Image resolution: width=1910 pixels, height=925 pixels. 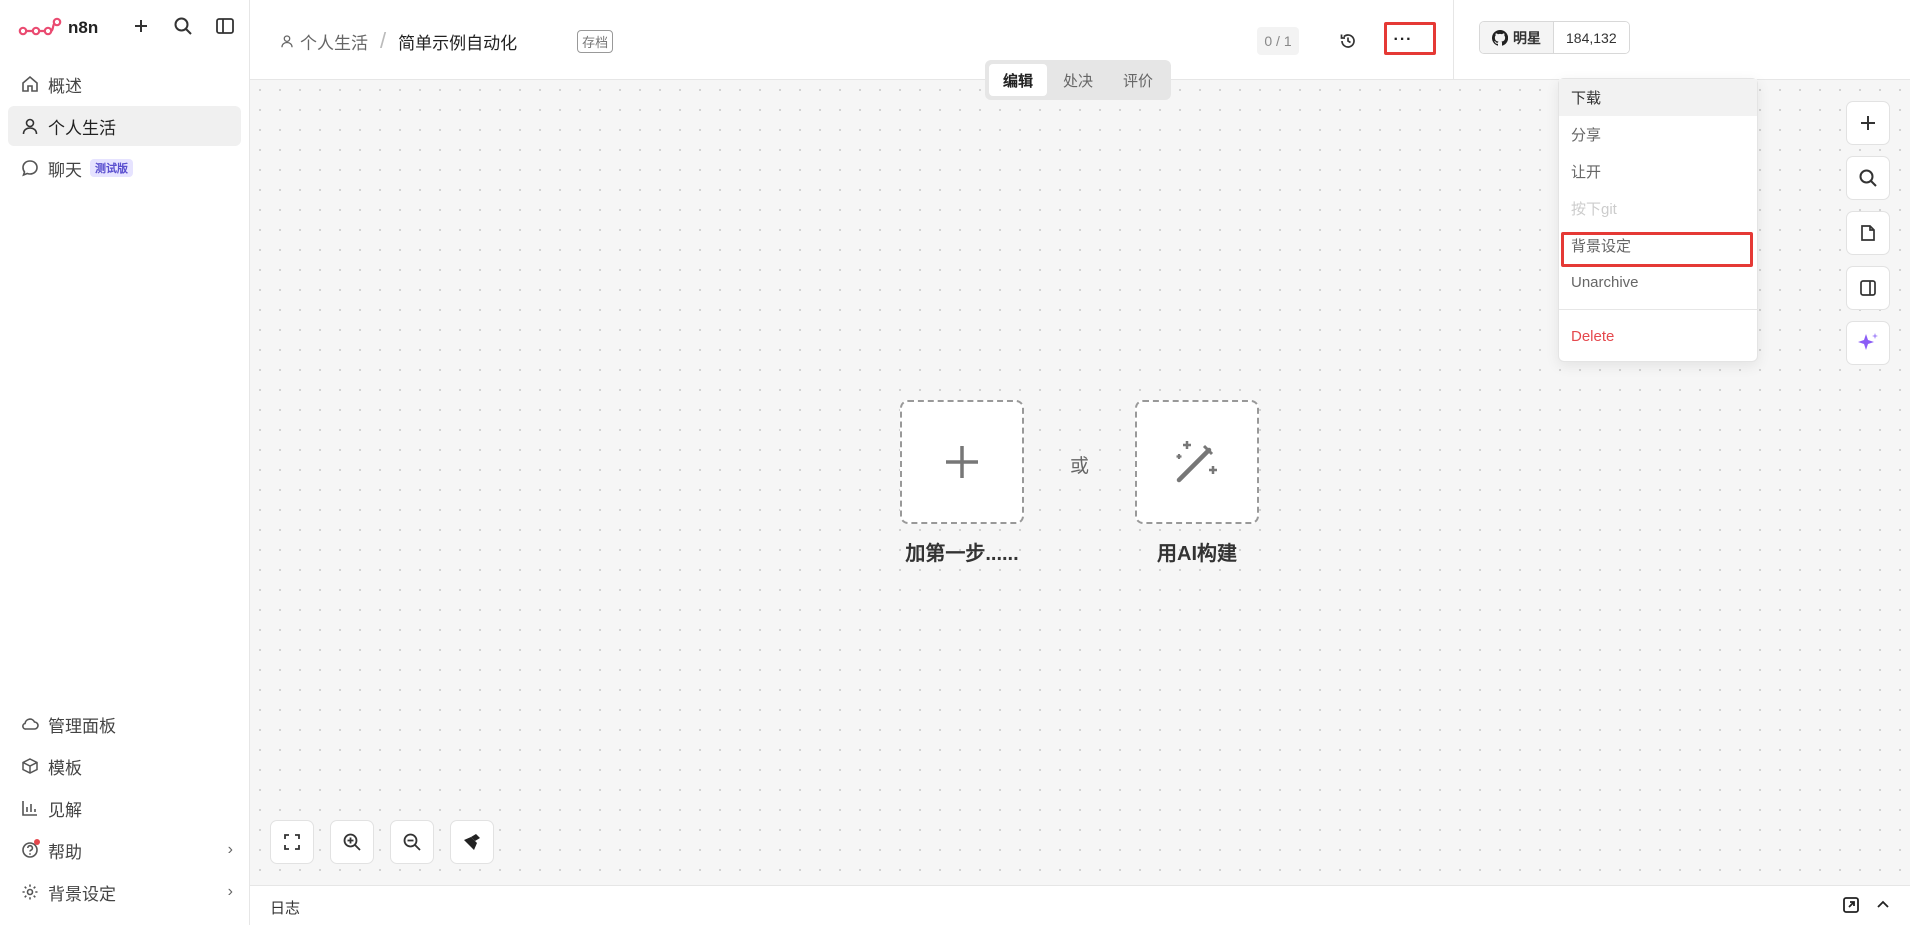 What do you see at coordinates (1197, 554) in the screenshot?
I see `build-with-ai-label: 用AI构建` at bounding box center [1197, 554].